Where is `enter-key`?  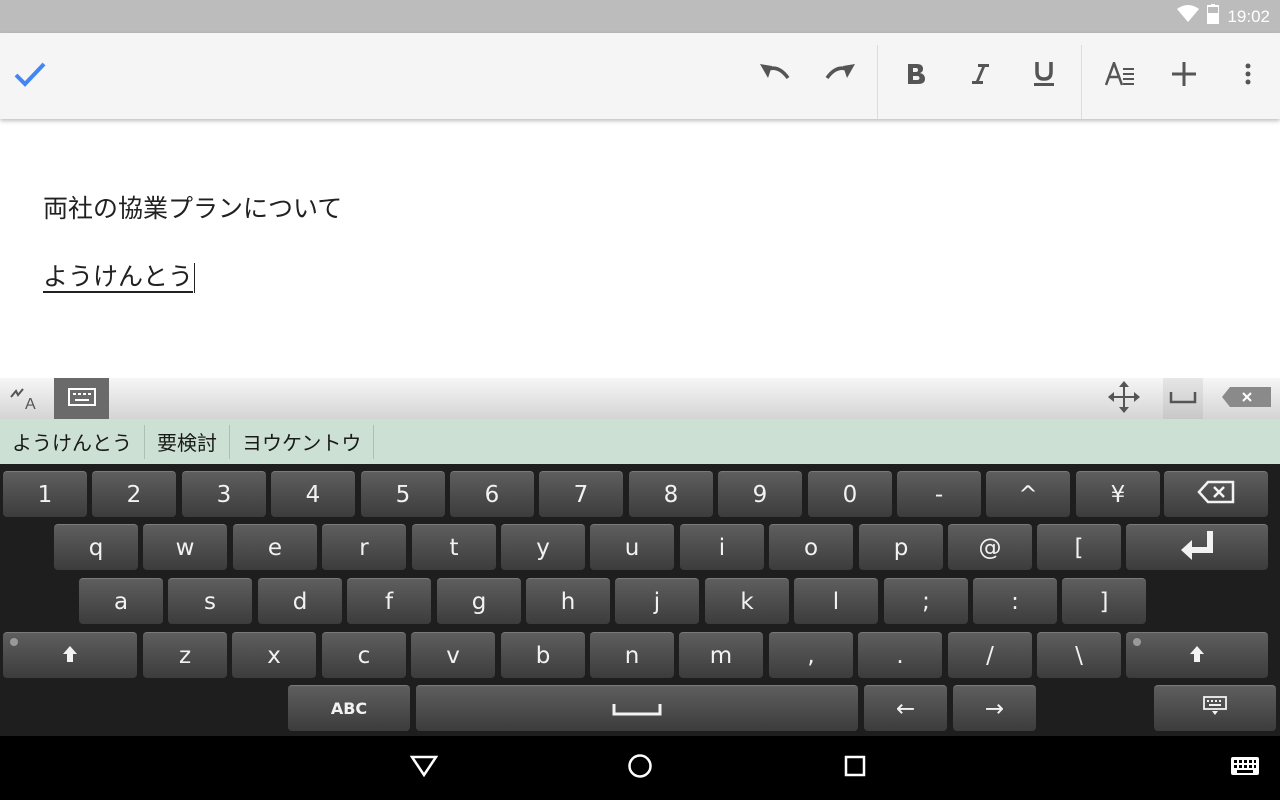
enter-key is located at coordinates (1197, 547).